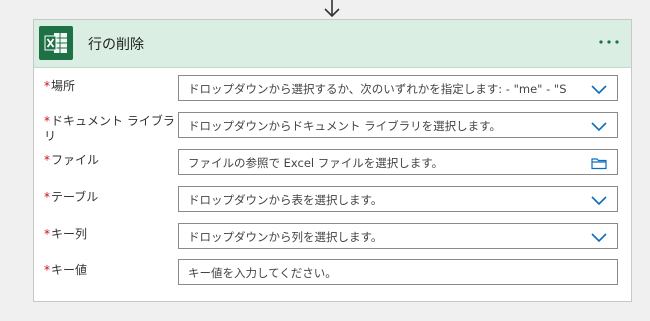 Image resolution: width=650 pixels, height=321 pixels. I want to click on document-library-dropdown: ドロップダウンからドキュメント ライブラリを選択します。, so click(398, 125).